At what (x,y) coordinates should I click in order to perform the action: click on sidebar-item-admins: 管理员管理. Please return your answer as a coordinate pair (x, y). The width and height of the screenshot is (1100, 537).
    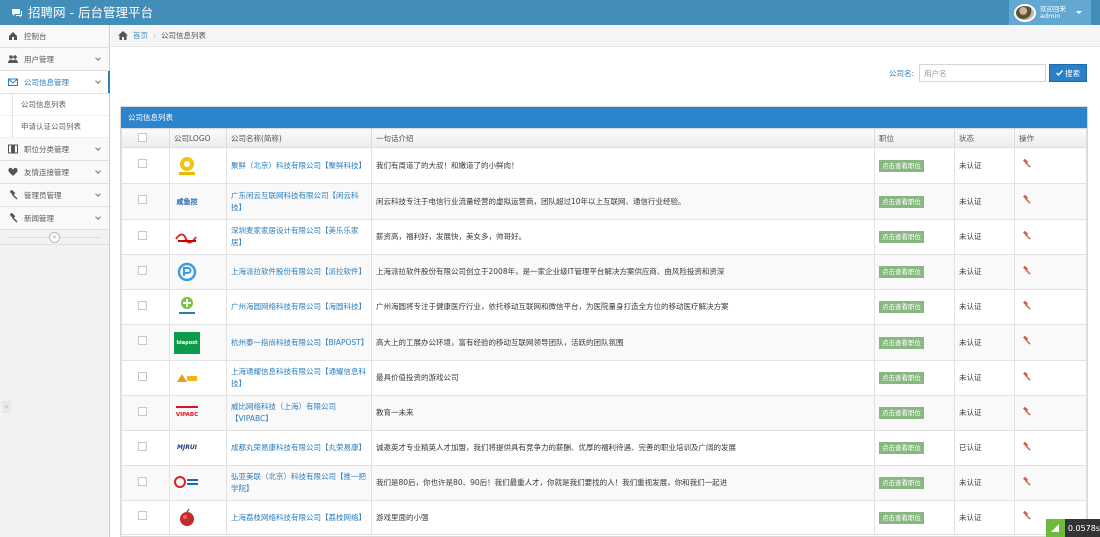
    Looking at the image, I should click on (54, 195).